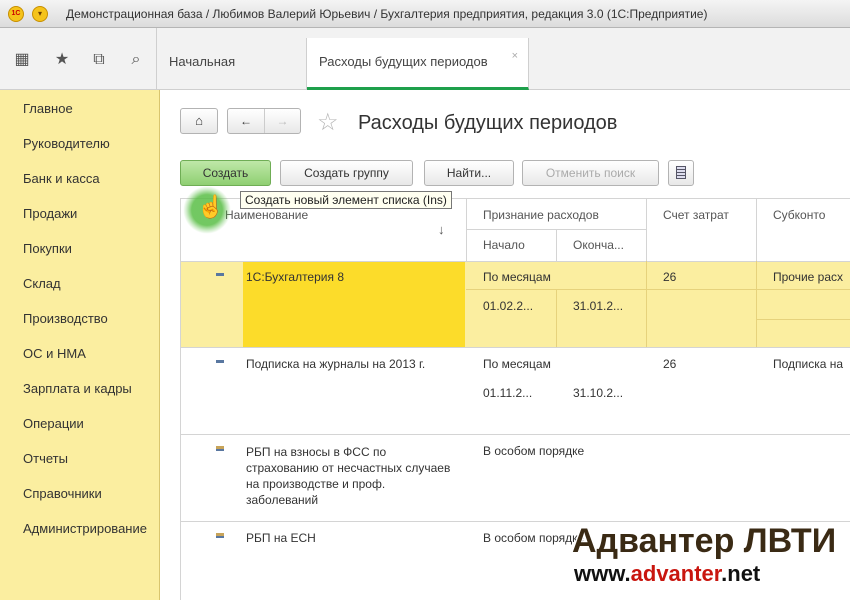 The width and height of the screenshot is (850, 600). I want to click on apps-grid-icon: ▦, so click(22, 60).